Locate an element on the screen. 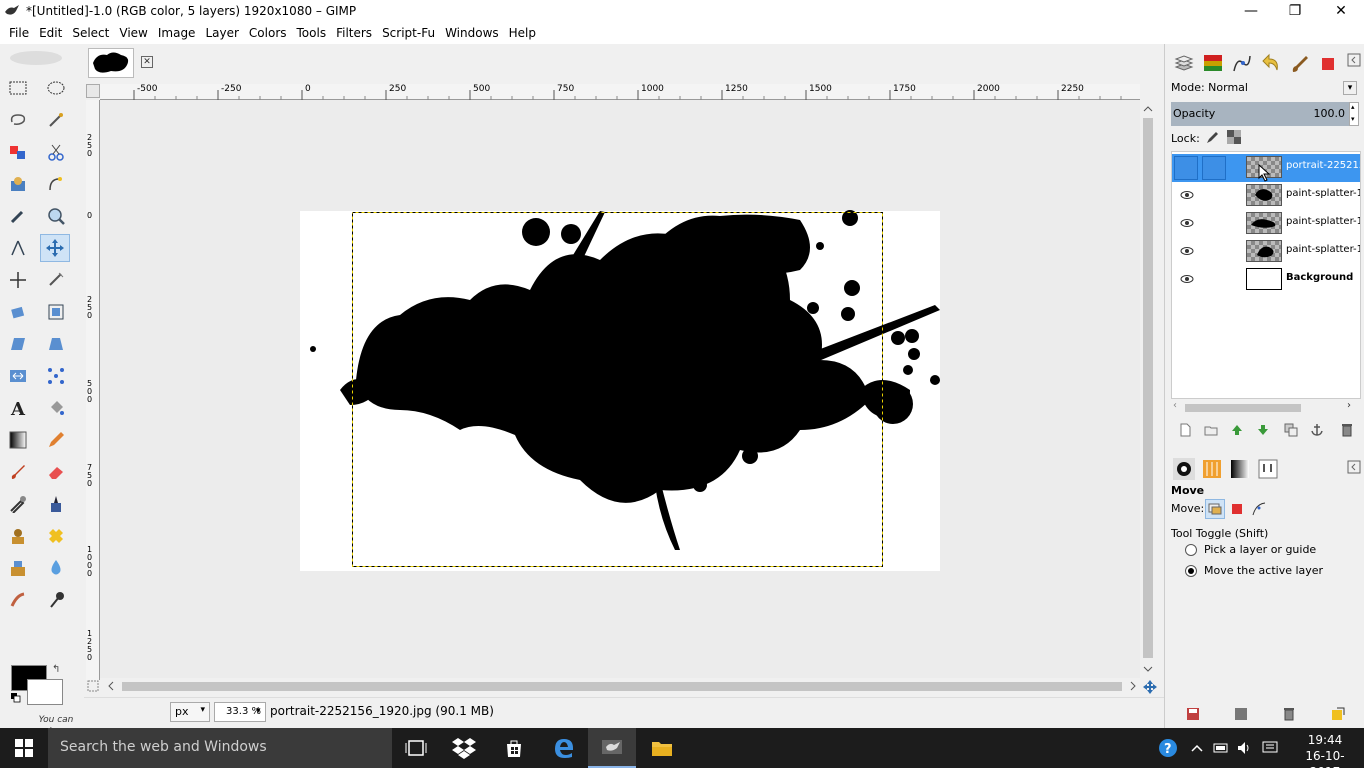  close-tab-icon: ✕ is located at coordinates (147, 62).